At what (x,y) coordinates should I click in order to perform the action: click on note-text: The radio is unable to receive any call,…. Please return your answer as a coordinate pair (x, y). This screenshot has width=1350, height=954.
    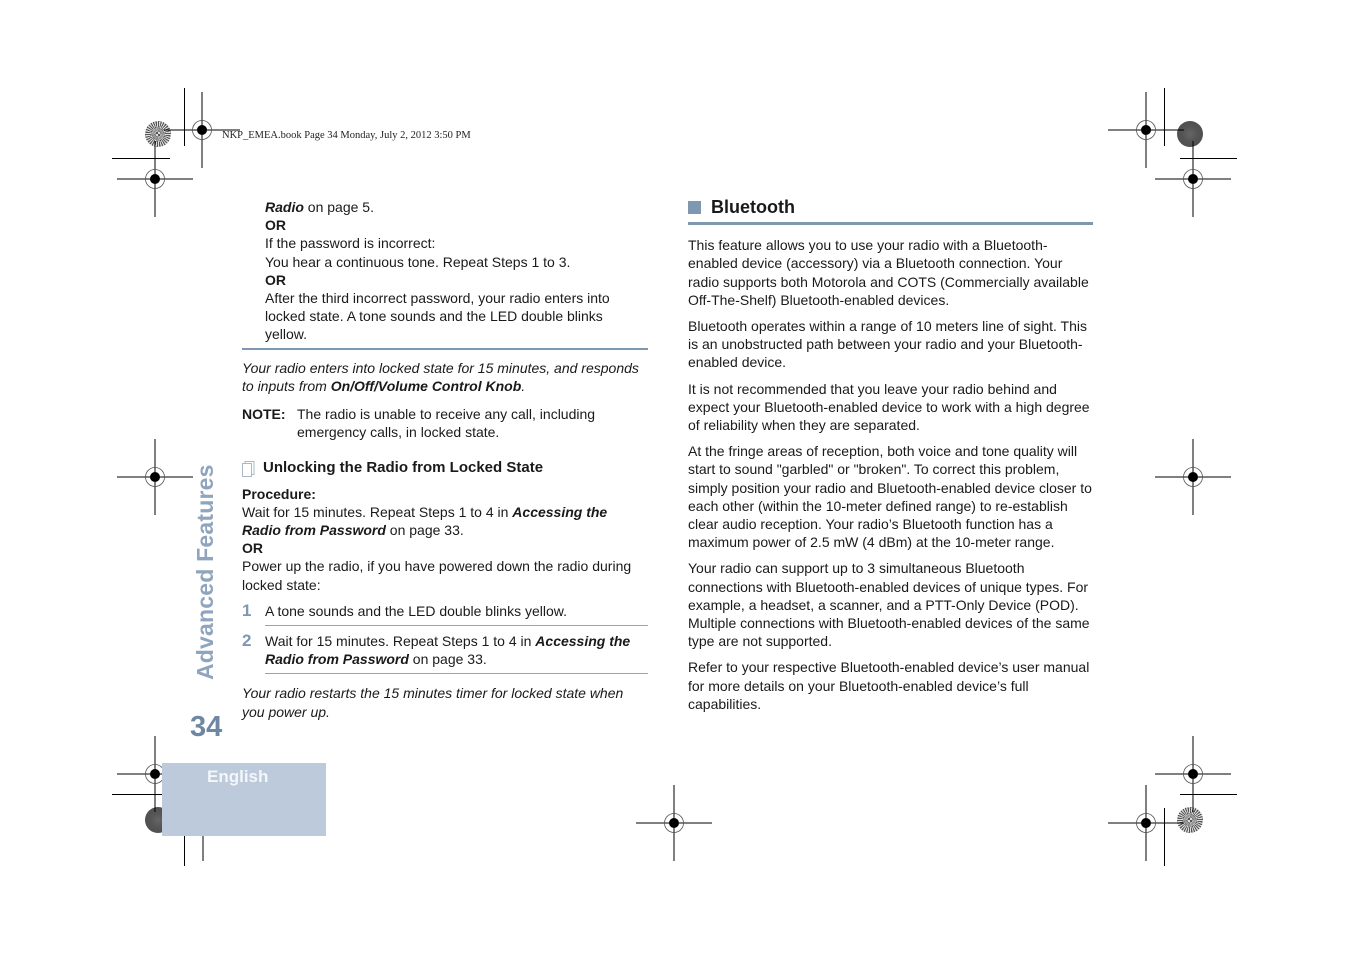
    Looking at the image, I should click on (446, 423).